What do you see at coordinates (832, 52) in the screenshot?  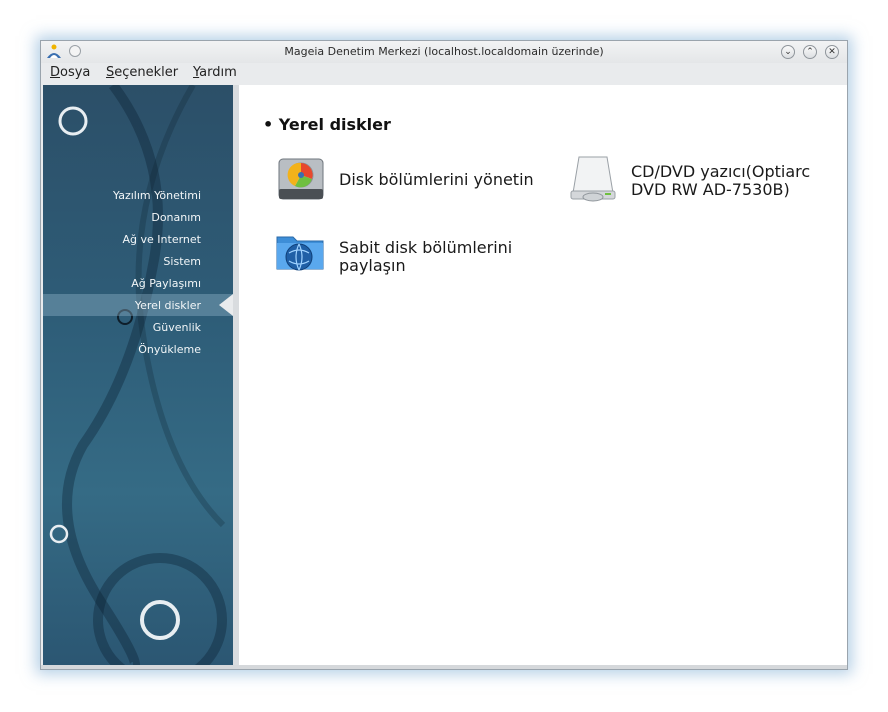 I see `close-icon: ✕` at bounding box center [832, 52].